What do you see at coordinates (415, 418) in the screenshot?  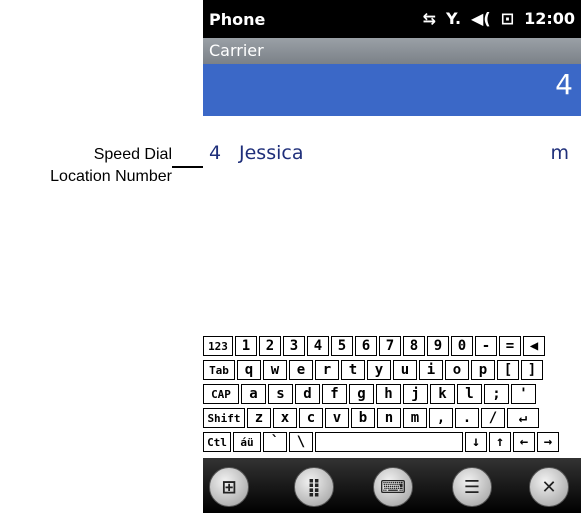 I see `key-m: m` at bounding box center [415, 418].